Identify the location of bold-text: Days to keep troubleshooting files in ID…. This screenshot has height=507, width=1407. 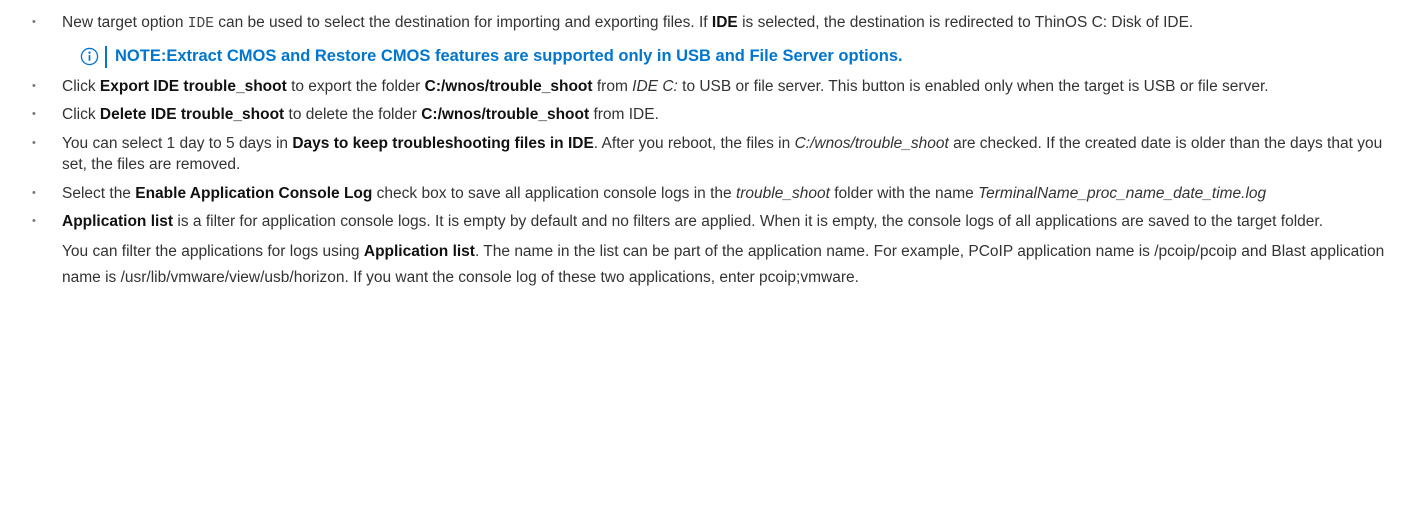
(443, 143).